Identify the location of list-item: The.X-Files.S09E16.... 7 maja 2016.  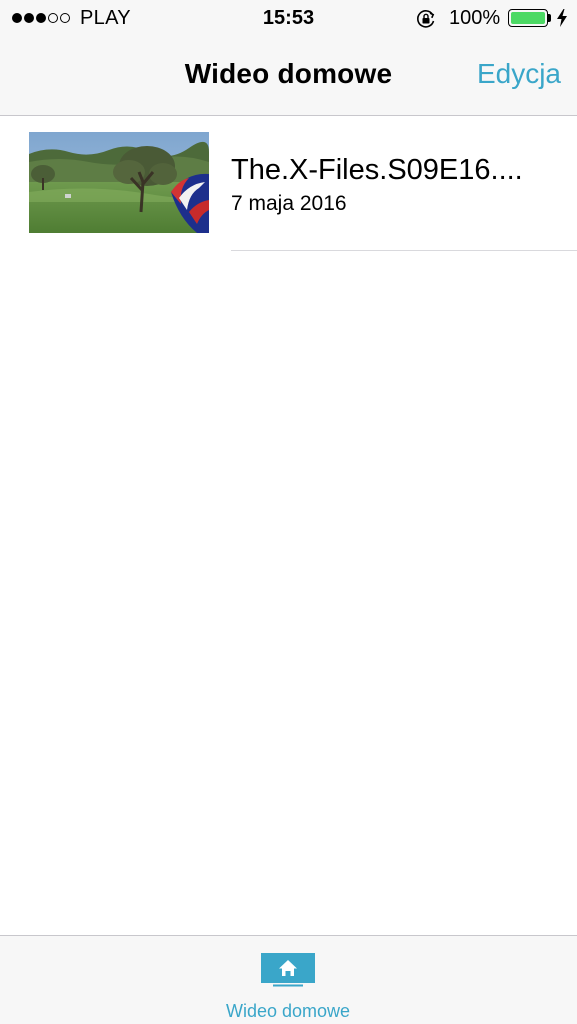
(288, 183).